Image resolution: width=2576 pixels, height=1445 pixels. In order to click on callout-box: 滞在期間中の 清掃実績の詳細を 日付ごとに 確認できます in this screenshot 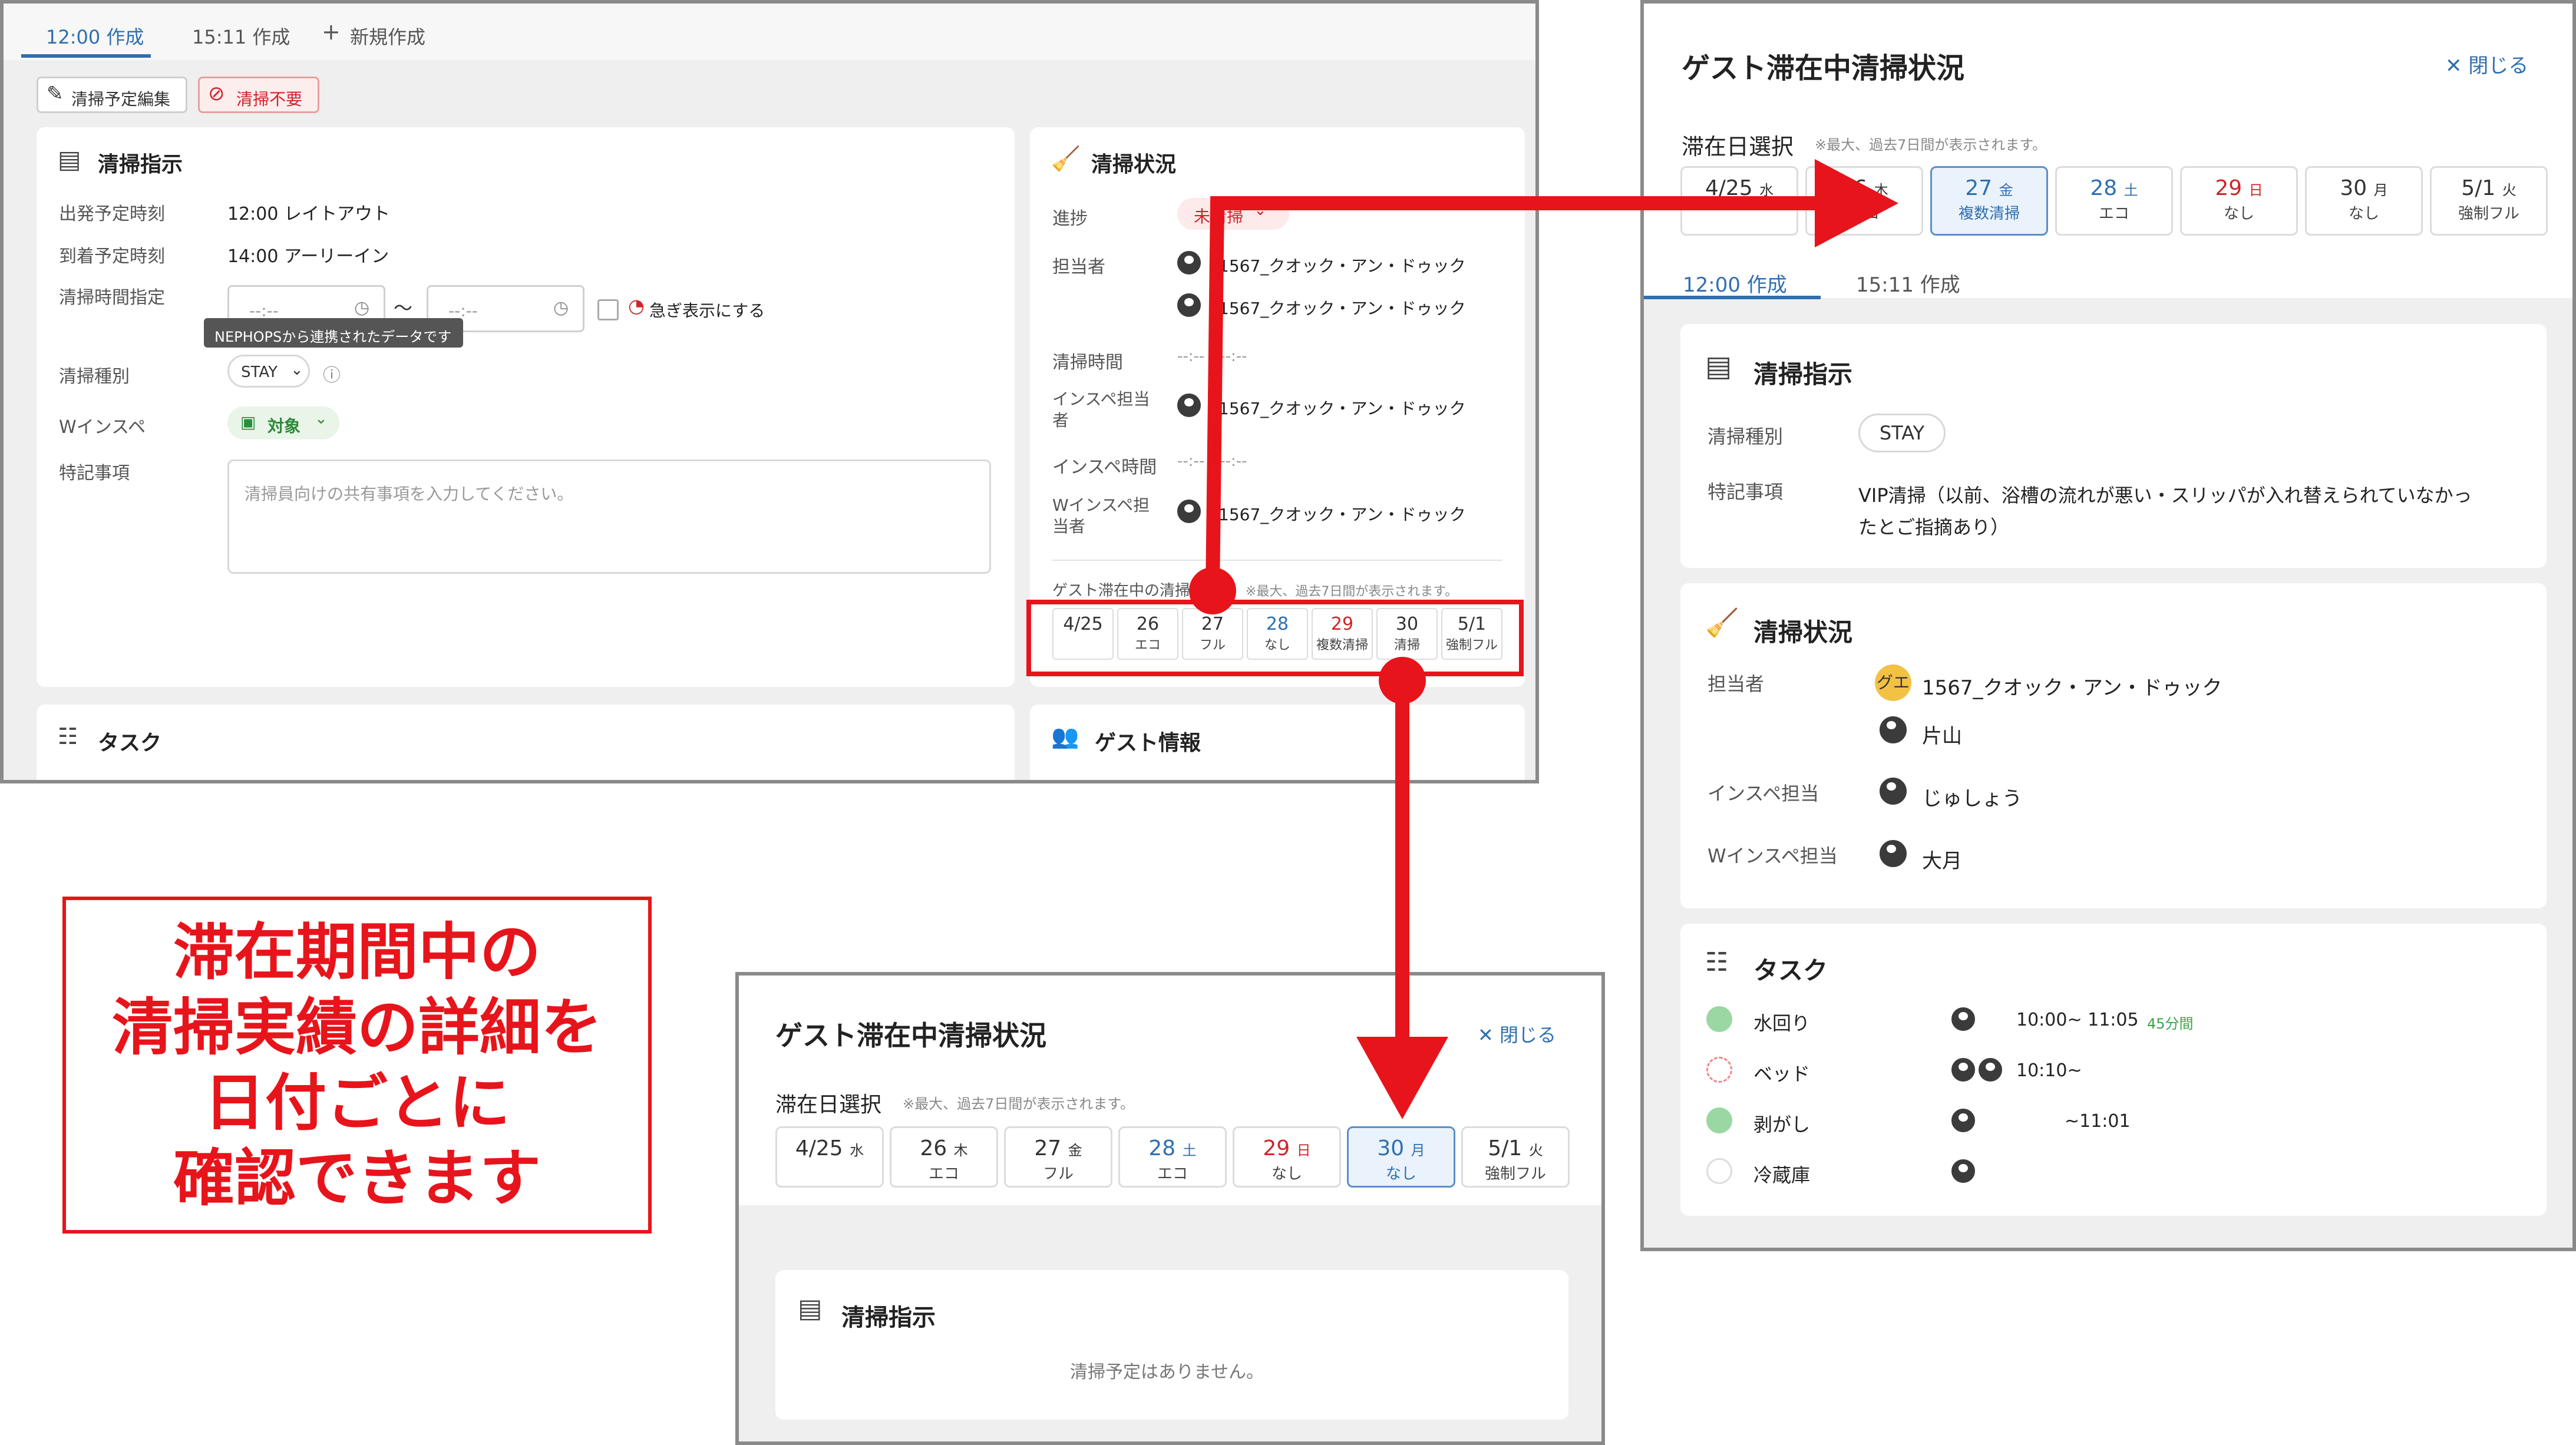, I will do `click(357, 1065)`.